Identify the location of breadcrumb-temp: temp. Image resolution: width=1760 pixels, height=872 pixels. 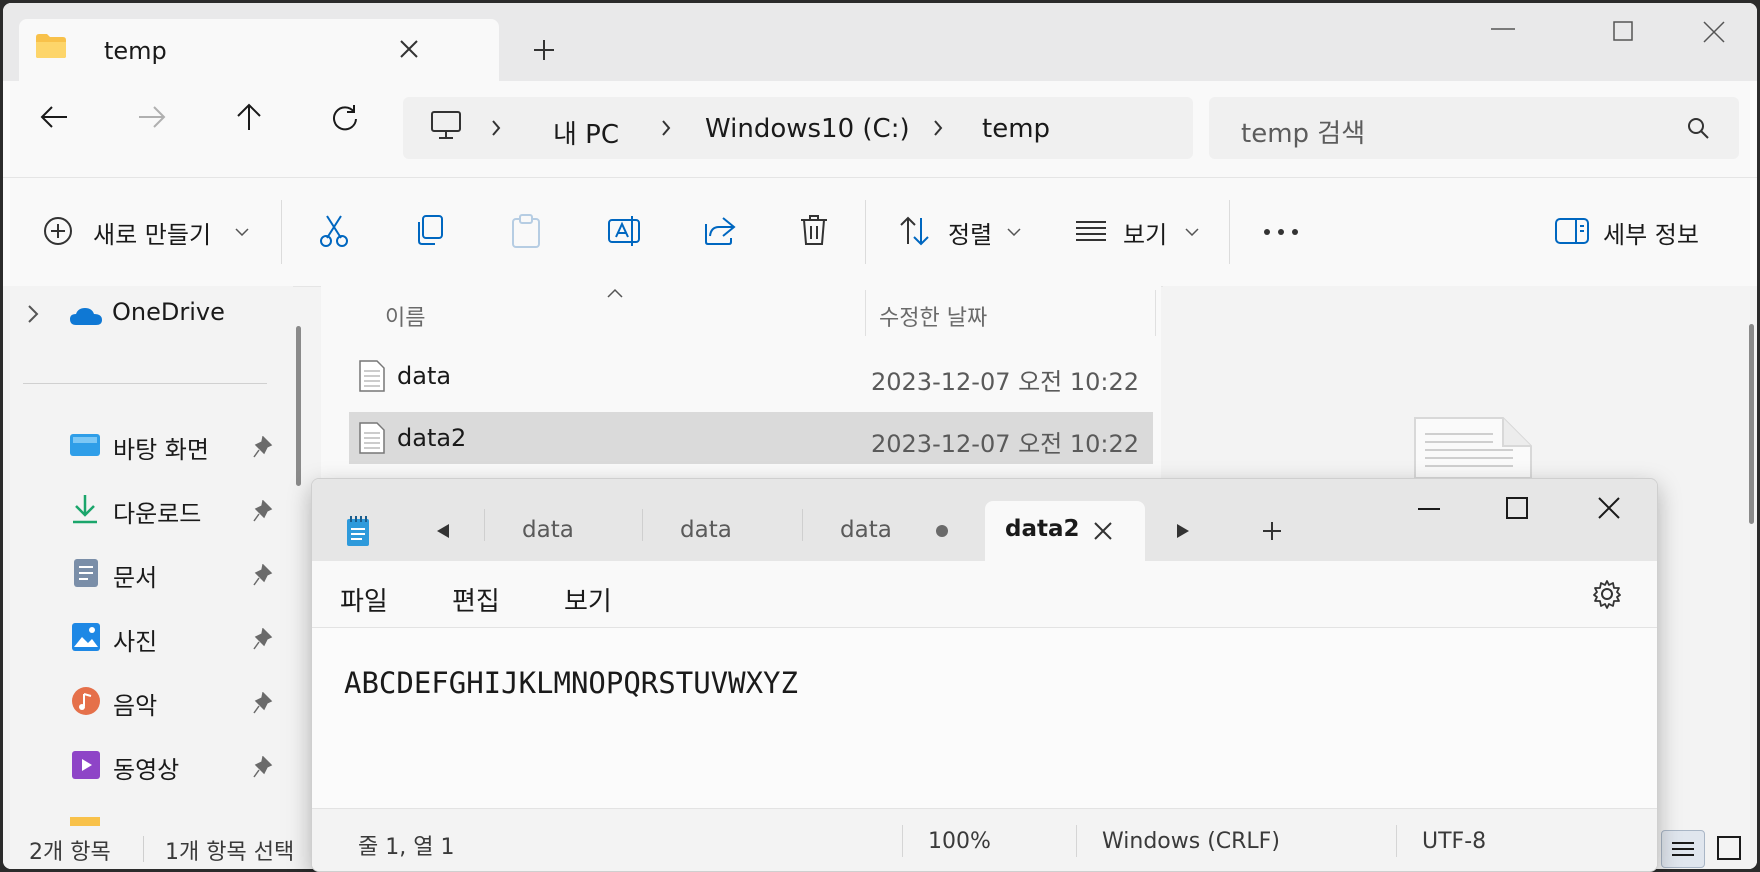
(1016, 129).